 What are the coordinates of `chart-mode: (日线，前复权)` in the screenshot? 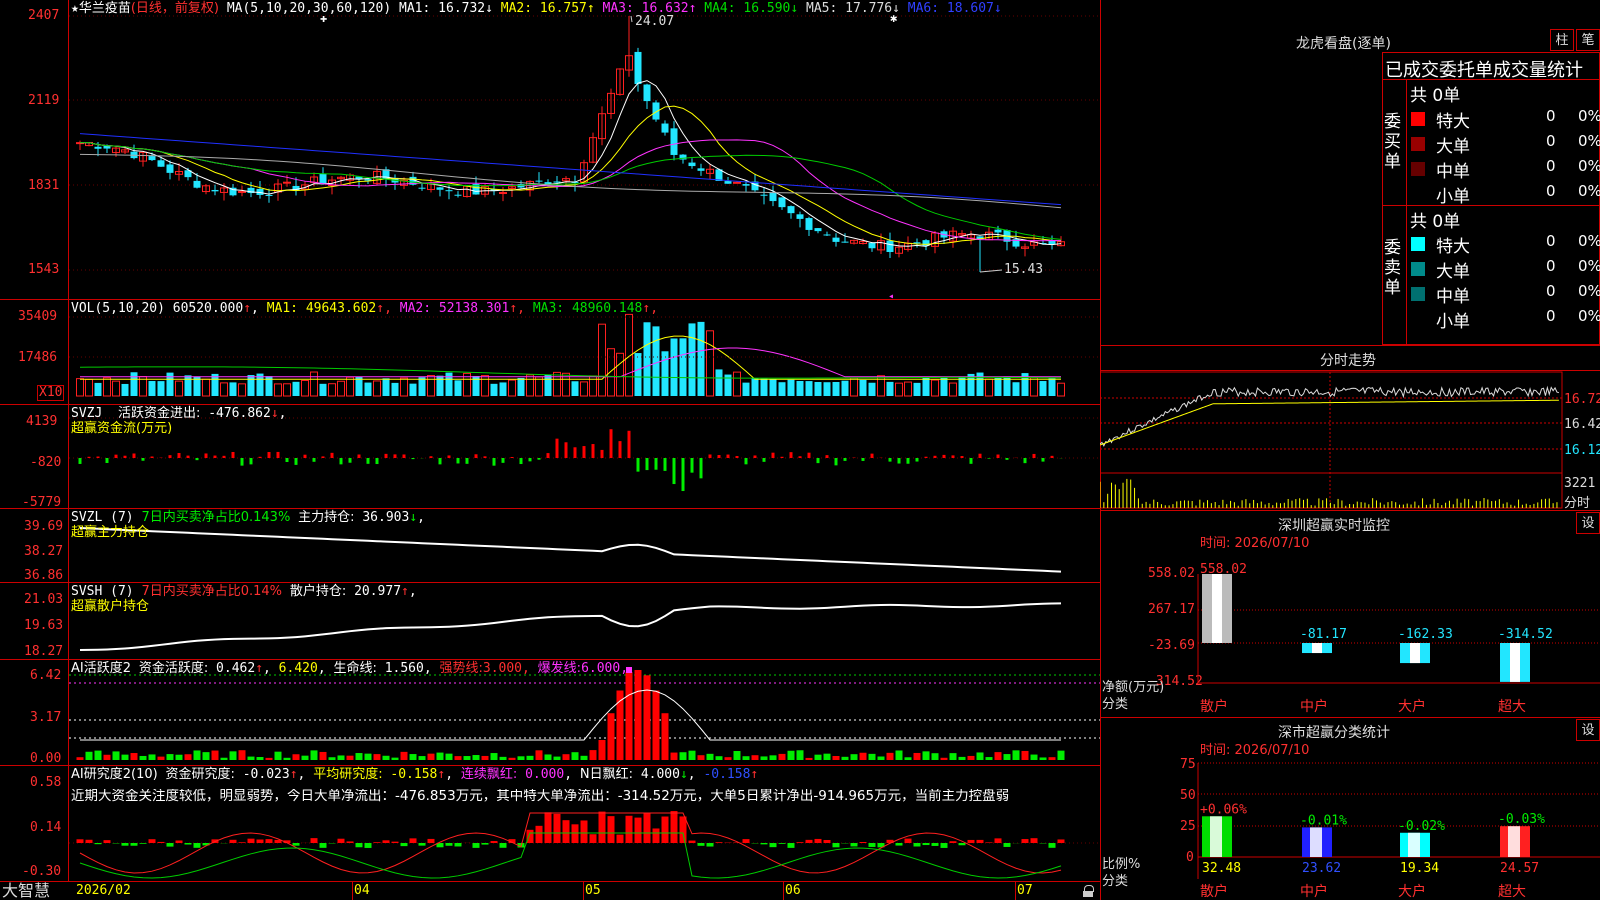 It's located at (175, 8).